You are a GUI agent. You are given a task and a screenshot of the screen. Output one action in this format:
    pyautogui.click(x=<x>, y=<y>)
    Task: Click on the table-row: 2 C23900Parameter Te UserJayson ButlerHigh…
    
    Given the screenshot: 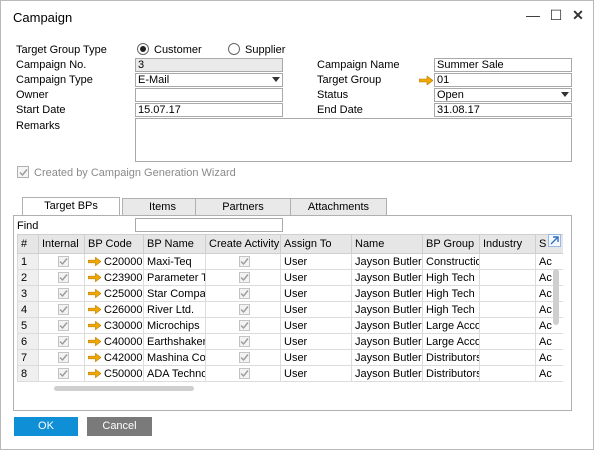 What is the action you would take?
    pyautogui.click(x=290, y=277)
    